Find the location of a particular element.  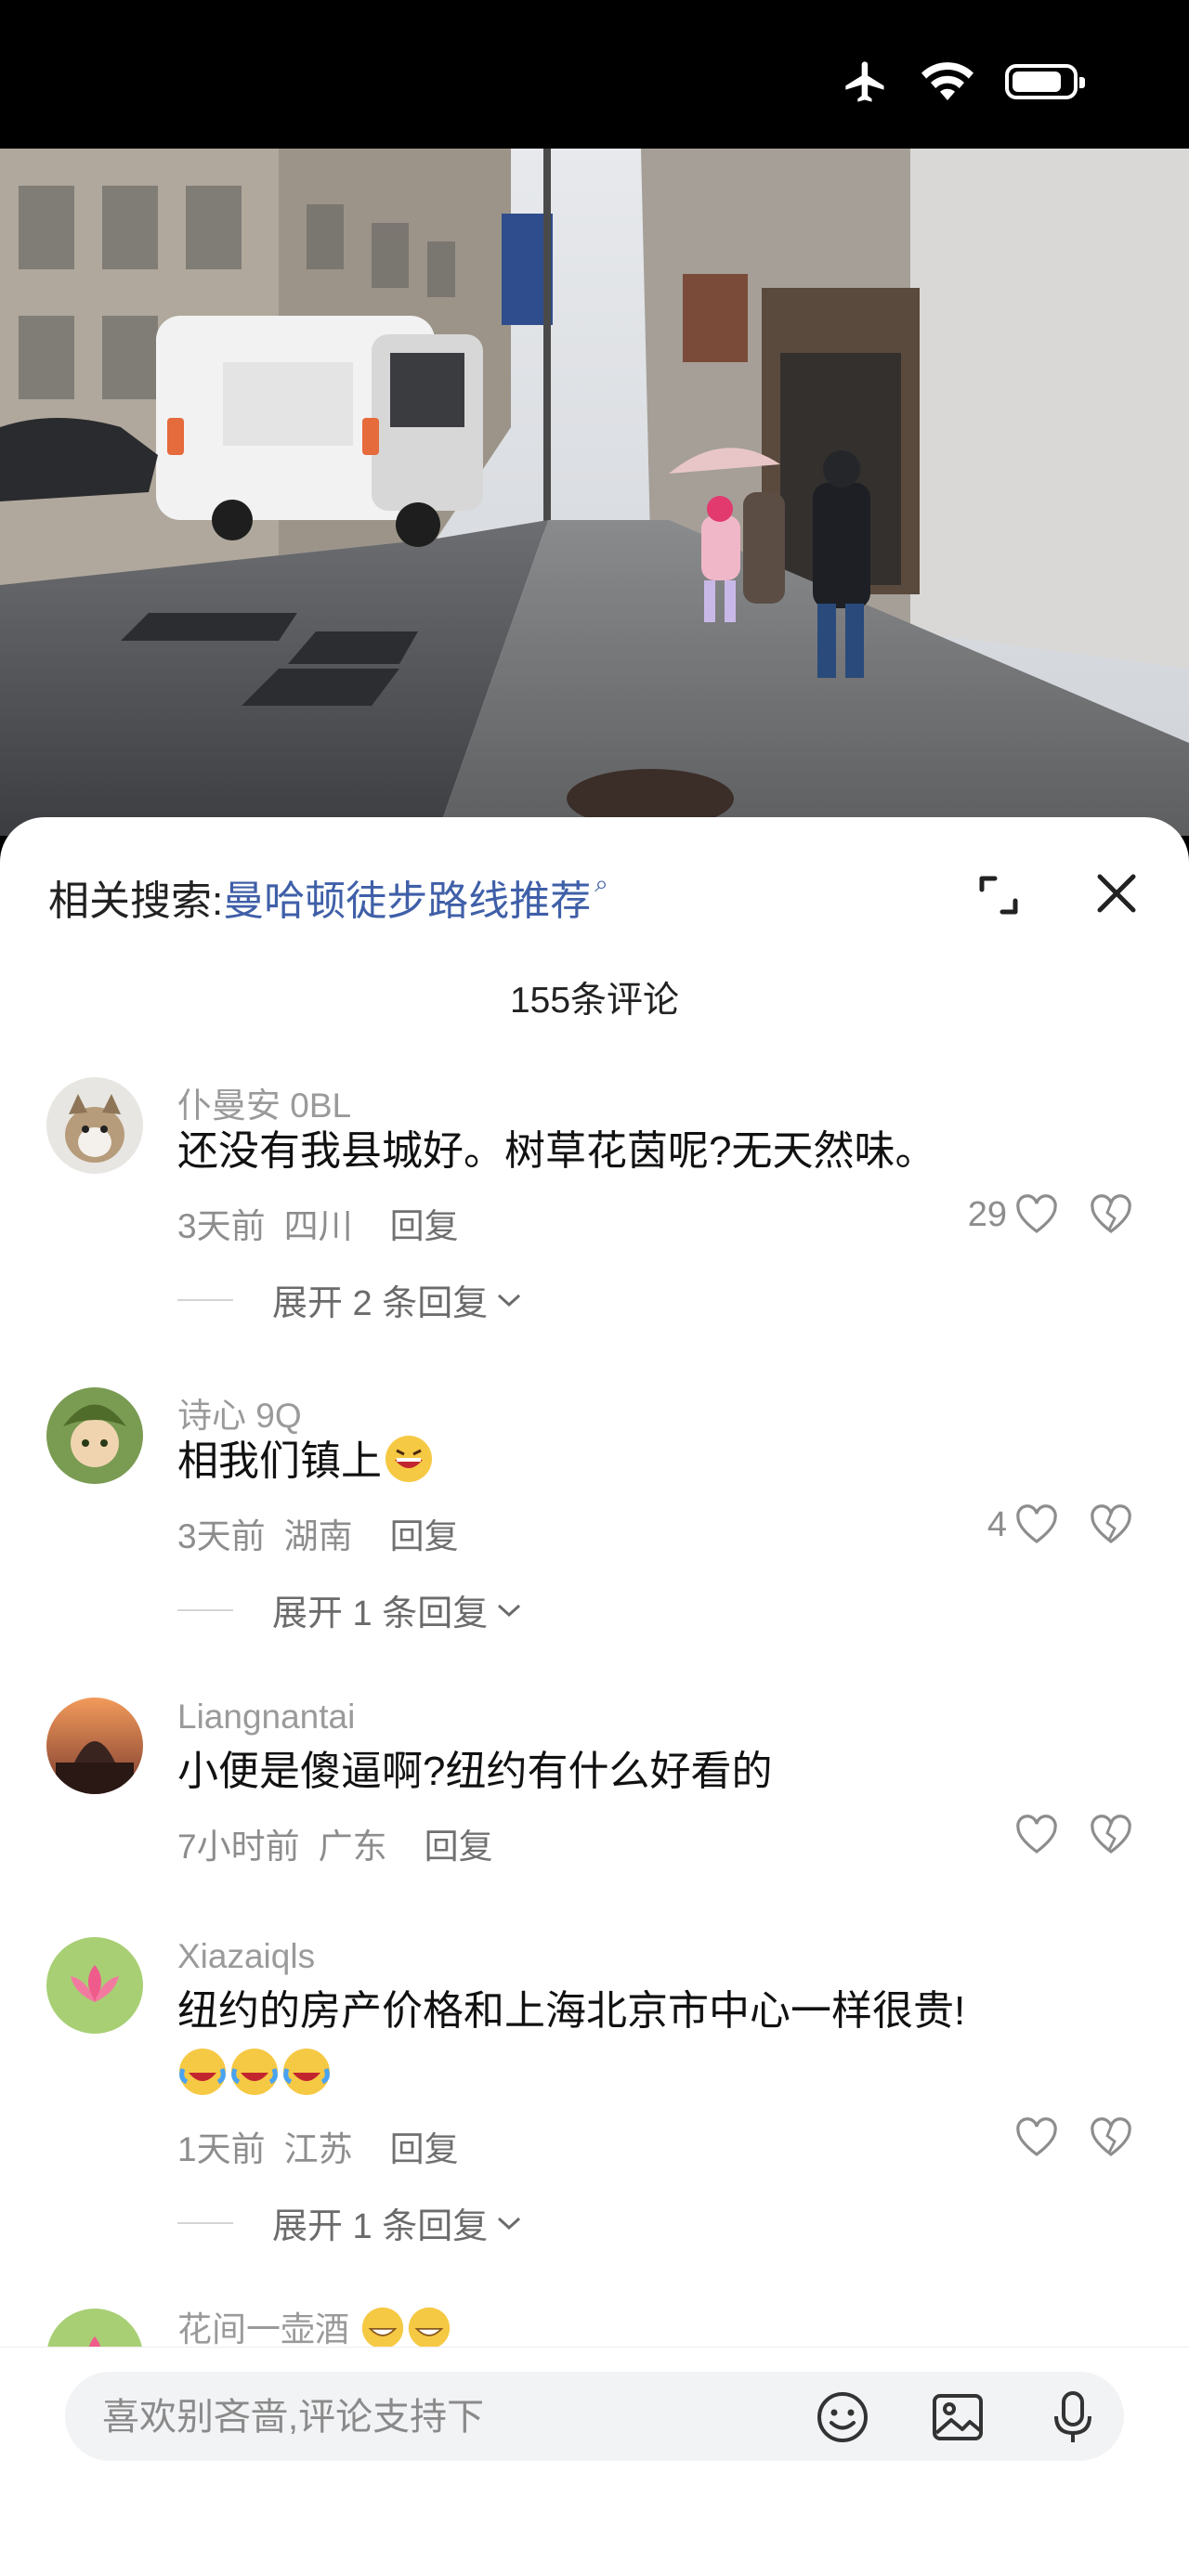

microphone-icon is located at coordinates (1073, 2417).